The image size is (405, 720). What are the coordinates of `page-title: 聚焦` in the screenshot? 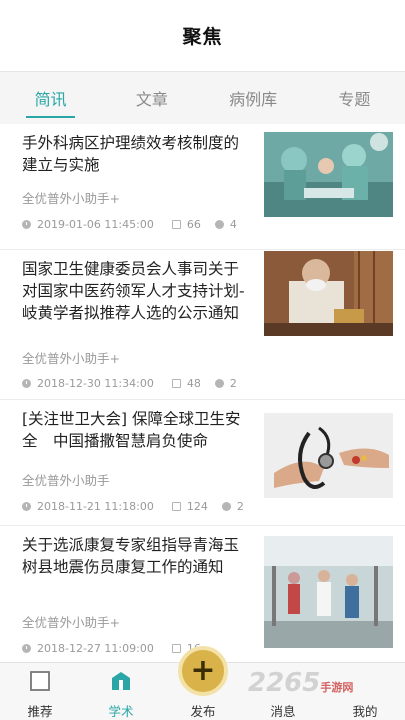 It's located at (202, 37).